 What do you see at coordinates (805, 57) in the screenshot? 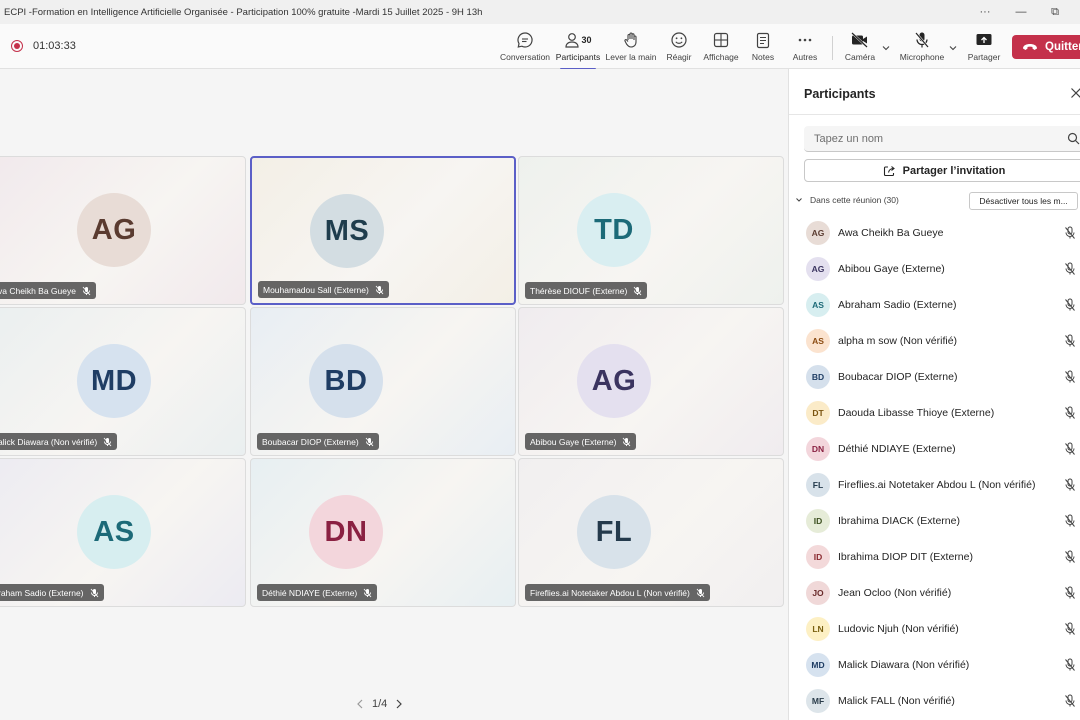
I see `more-label: Autres` at bounding box center [805, 57].